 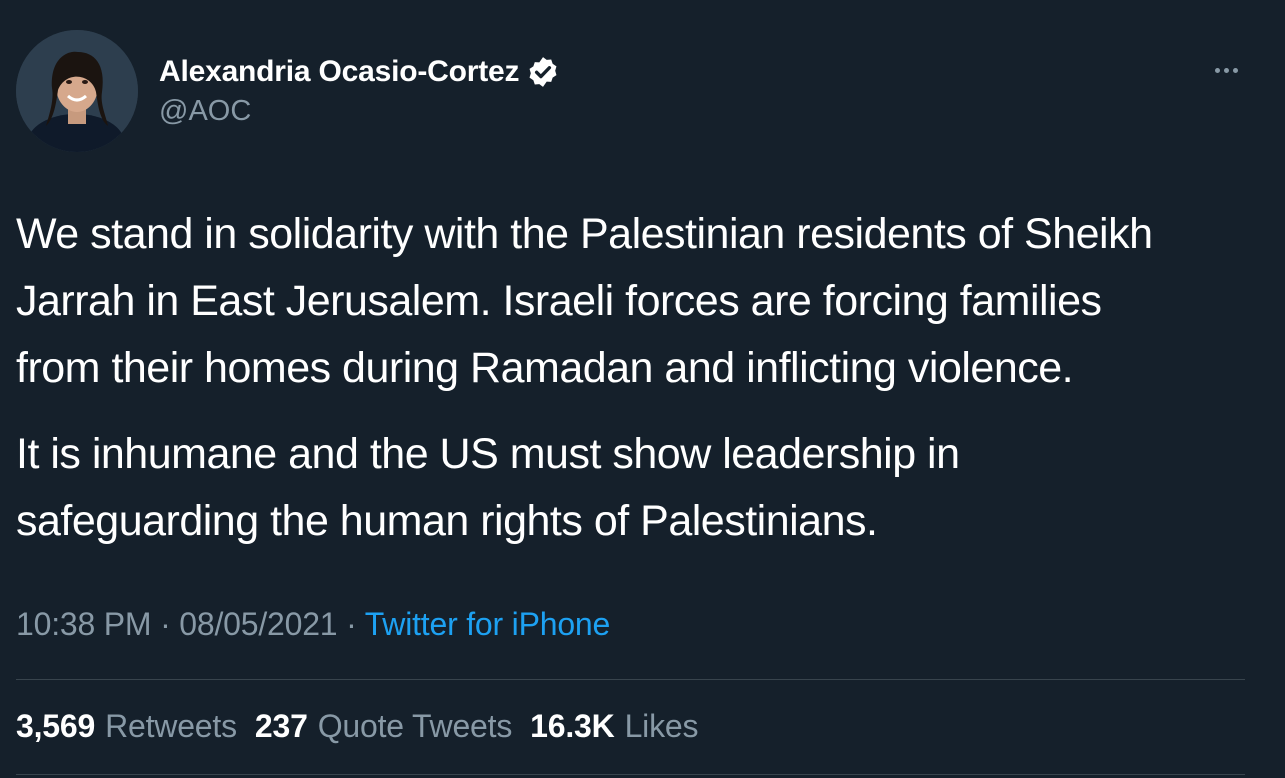 I want to click on author-name-row: Alexandria Ocasio-Cortez, so click(x=359, y=72).